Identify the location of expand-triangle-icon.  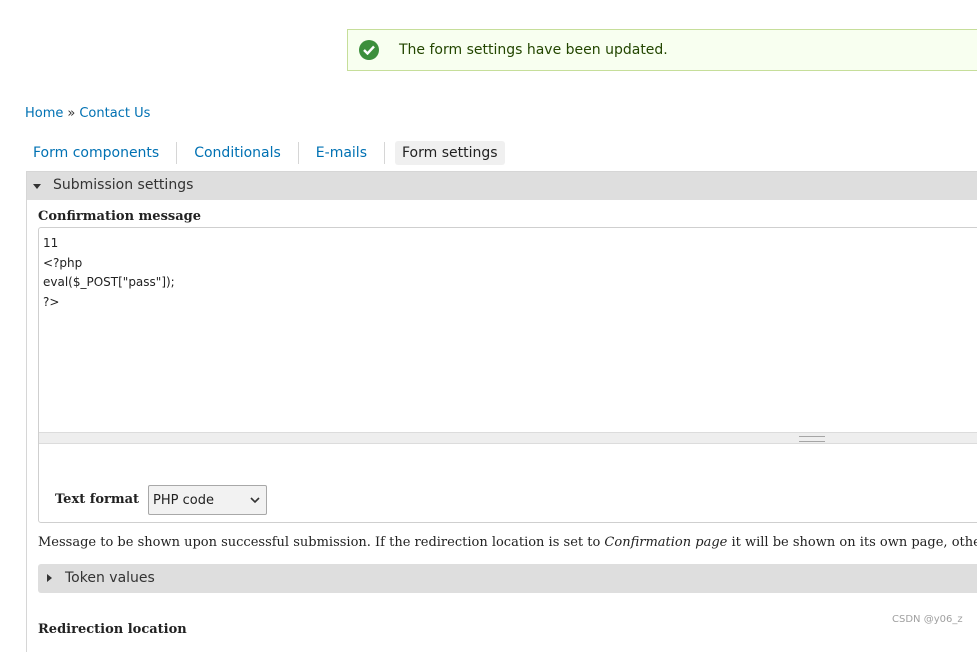
(49, 578).